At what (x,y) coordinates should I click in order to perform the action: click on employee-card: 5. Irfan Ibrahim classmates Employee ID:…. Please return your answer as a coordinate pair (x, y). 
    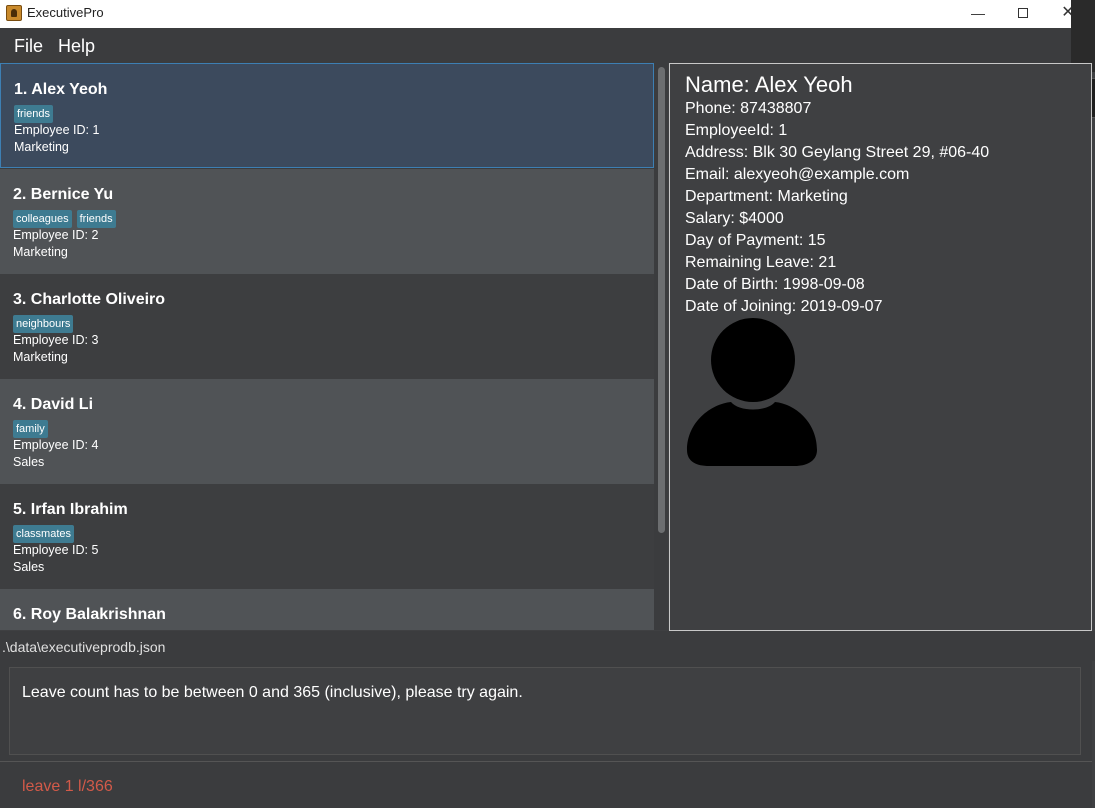
    Looking at the image, I should click on (327, 536).